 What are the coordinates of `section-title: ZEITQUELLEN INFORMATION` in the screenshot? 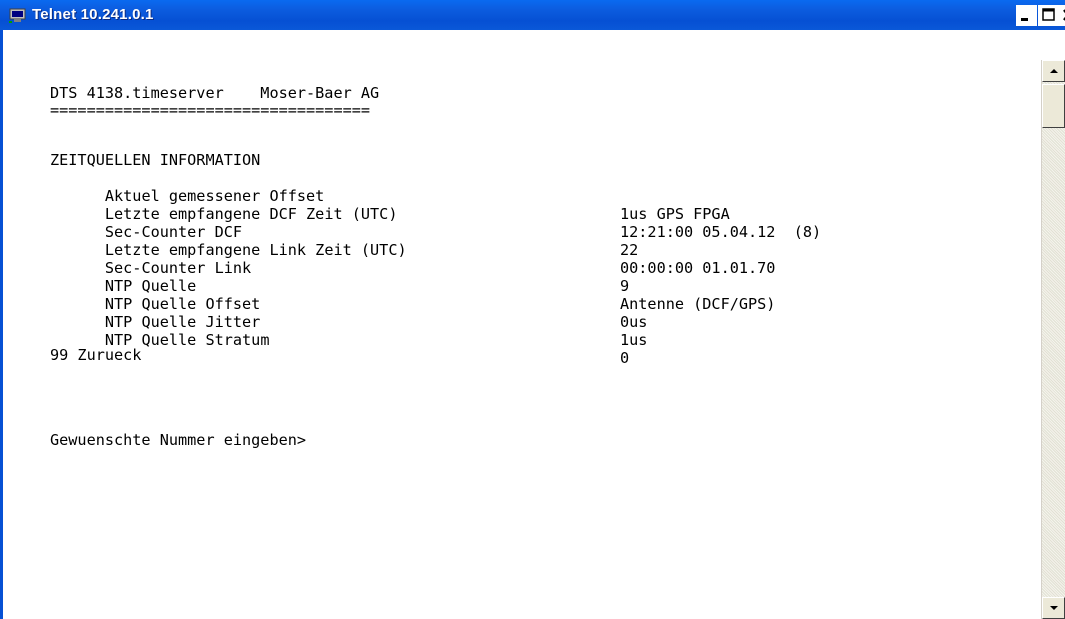 It's located at (155, 160).